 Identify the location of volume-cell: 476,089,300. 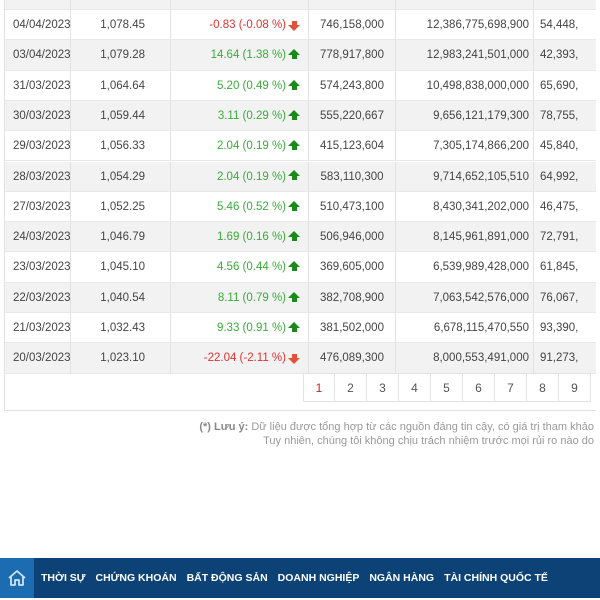
(352, 358).